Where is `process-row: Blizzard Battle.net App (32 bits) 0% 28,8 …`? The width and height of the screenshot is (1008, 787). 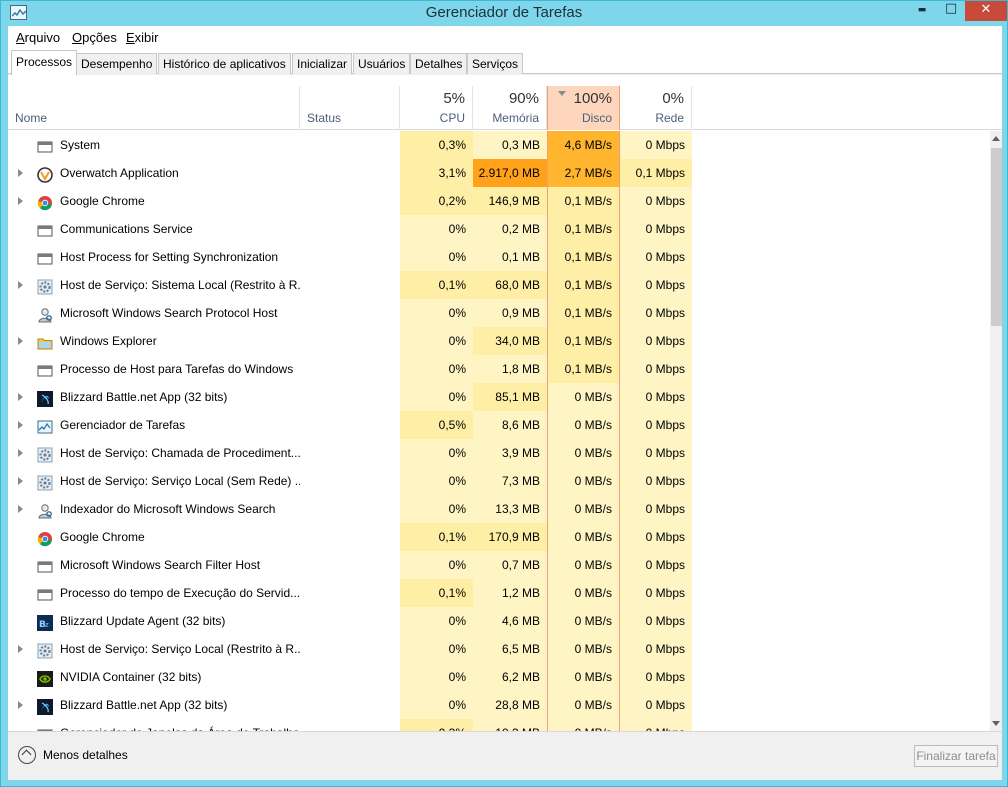
process-row: Blizzard Battle.net App (32 bits) 0% 28,8 … is located at coordinates (498, 705).